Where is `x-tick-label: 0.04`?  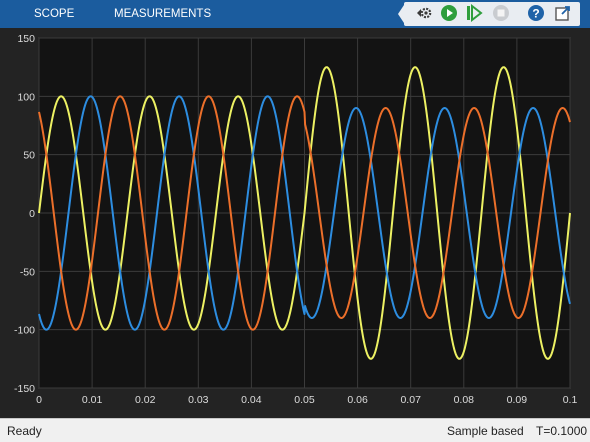 x-tick-label: 0.04 is located at coordinates (251, 400).